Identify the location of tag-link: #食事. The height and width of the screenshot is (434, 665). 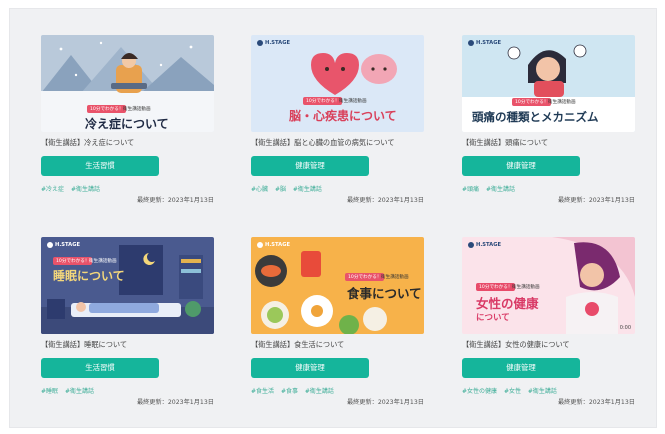
(289, 391).